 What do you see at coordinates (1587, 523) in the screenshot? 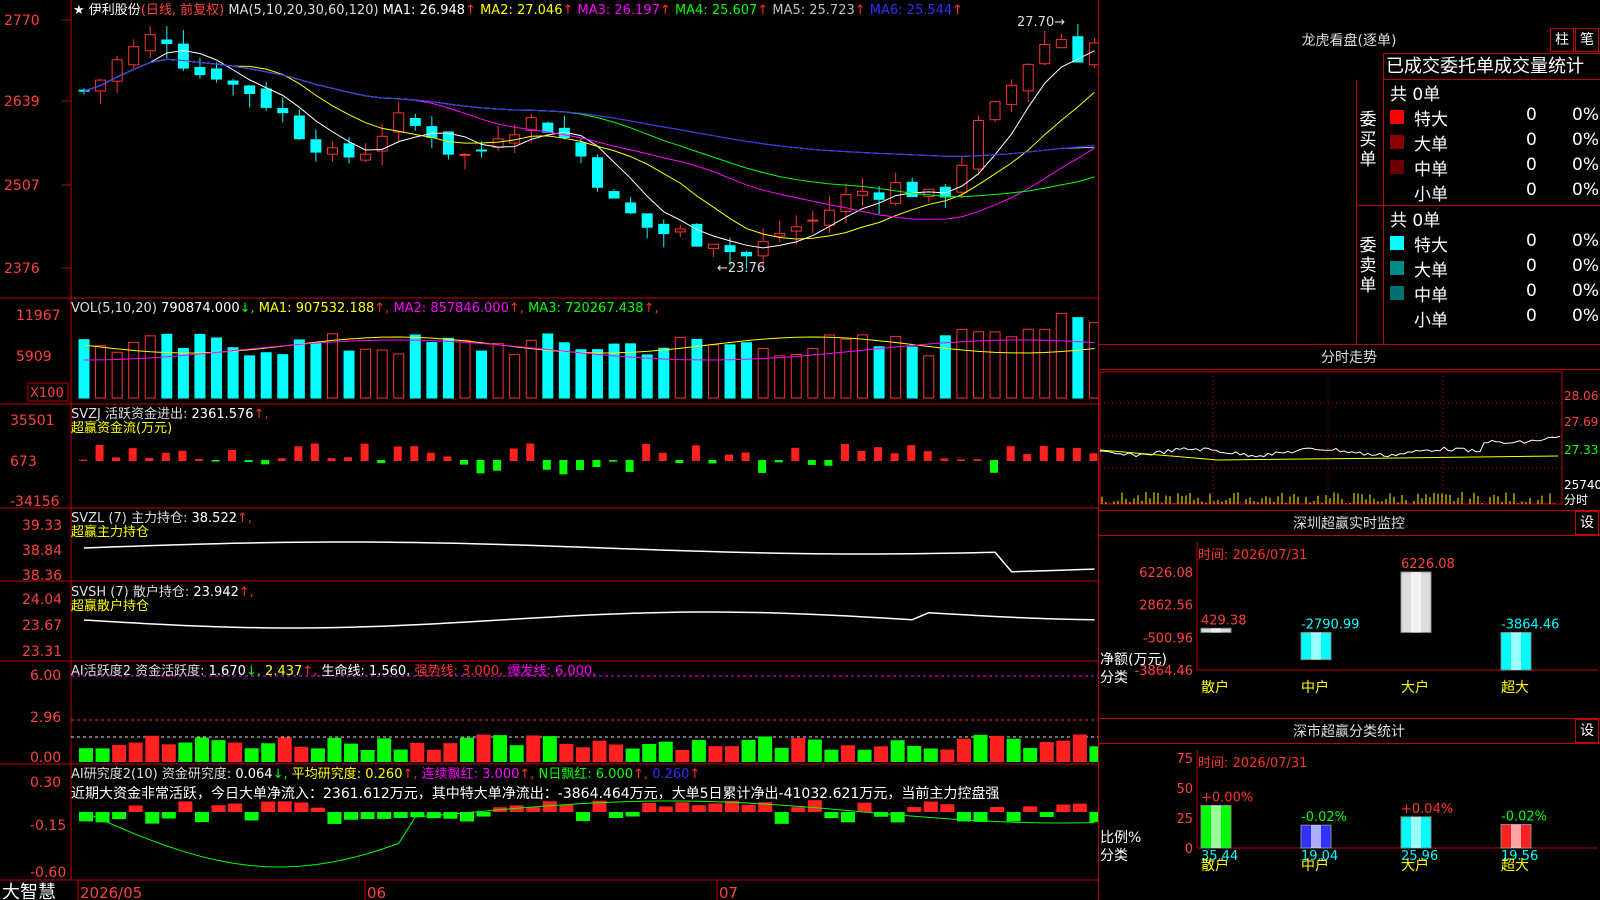
I see `sz-monitor-settings-button: 设` at bounding box center [1587, 523].